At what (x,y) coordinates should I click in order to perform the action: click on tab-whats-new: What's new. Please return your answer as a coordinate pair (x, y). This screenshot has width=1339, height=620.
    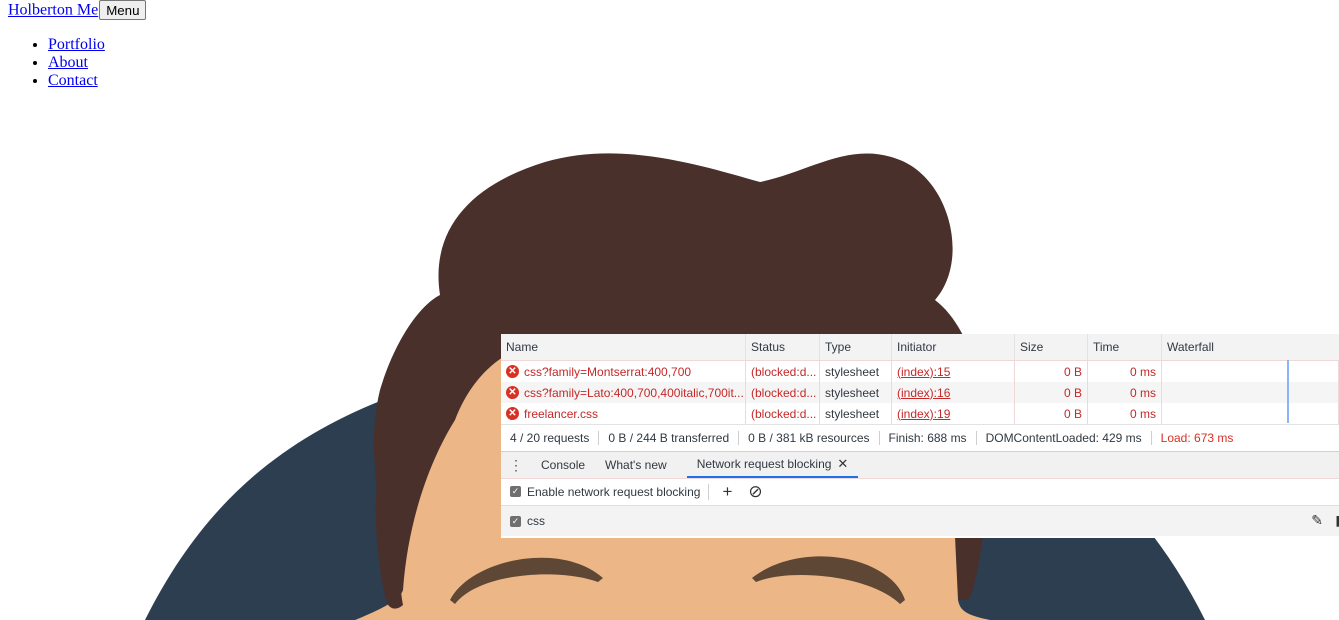
    Looking at the image, I should click on (636, 465).